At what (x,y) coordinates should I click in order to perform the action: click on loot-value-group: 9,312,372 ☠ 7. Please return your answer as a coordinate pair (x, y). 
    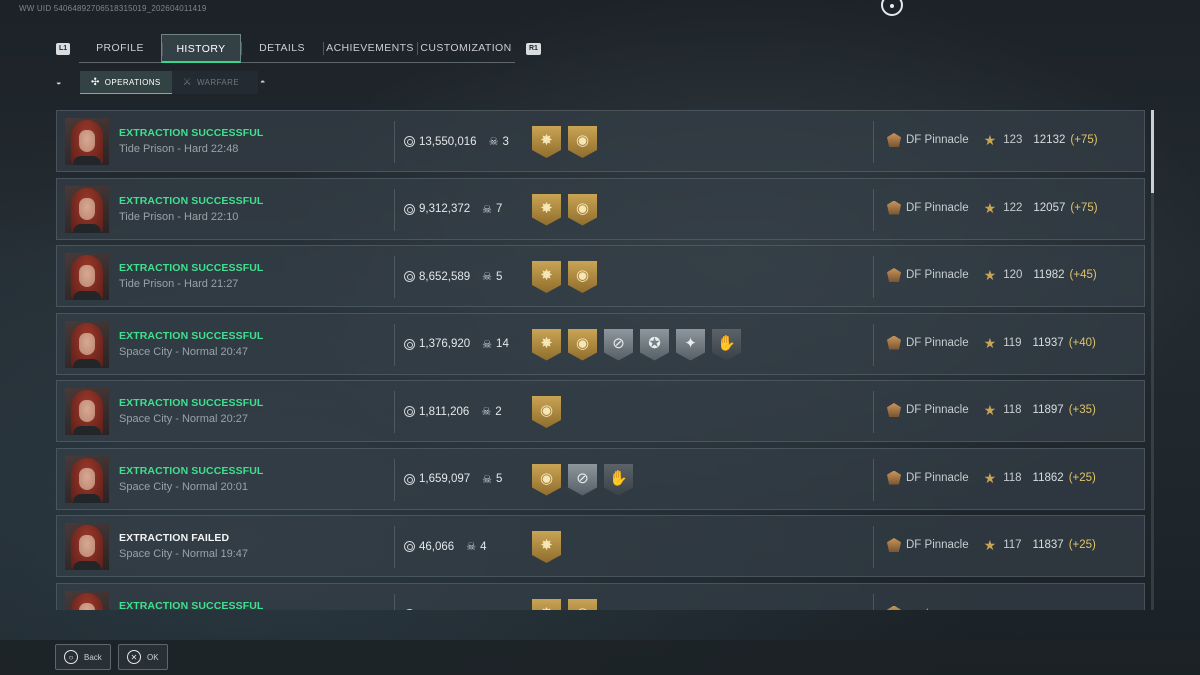
    Looking at the image, I should click on (453, 209).